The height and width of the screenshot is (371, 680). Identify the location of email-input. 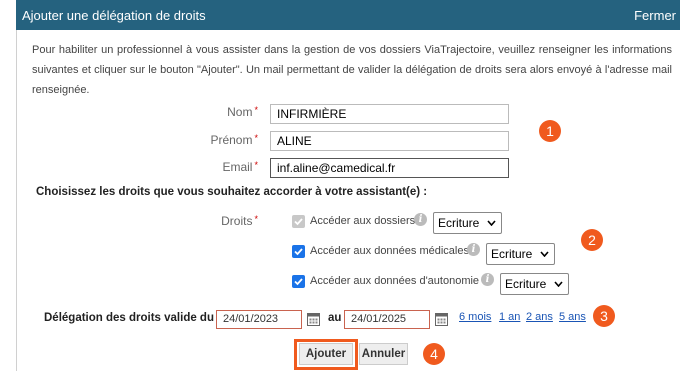
(389, 168).